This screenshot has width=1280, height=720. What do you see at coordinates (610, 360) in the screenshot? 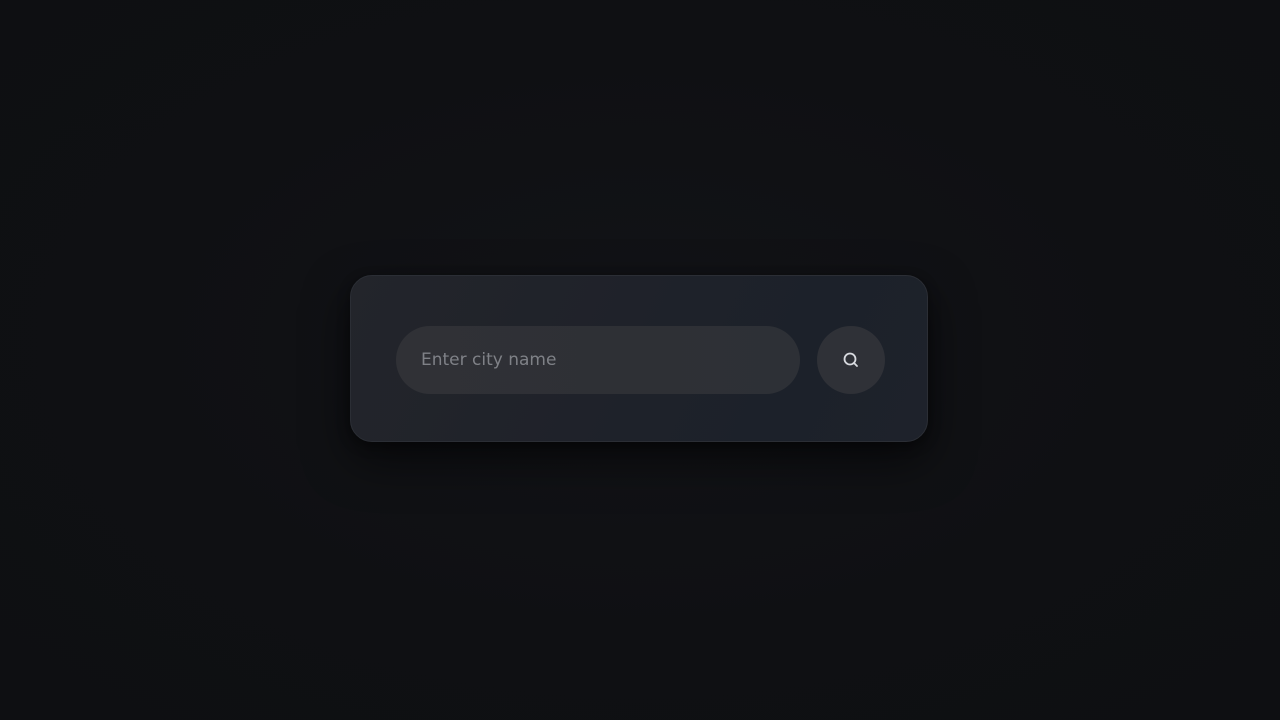
I see `city-search-input` at bounding box center [610, 360].